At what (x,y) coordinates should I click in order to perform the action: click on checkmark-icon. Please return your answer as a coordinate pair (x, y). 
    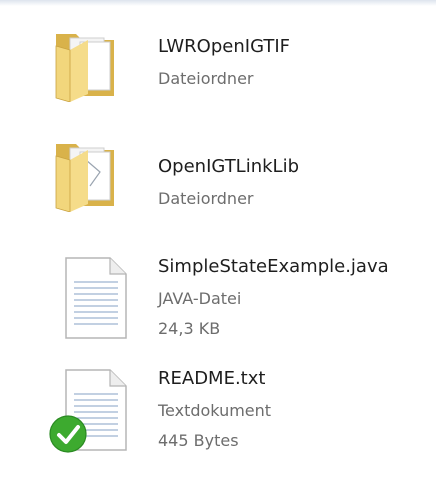
    Looking at the image, I should click on (68, 436).